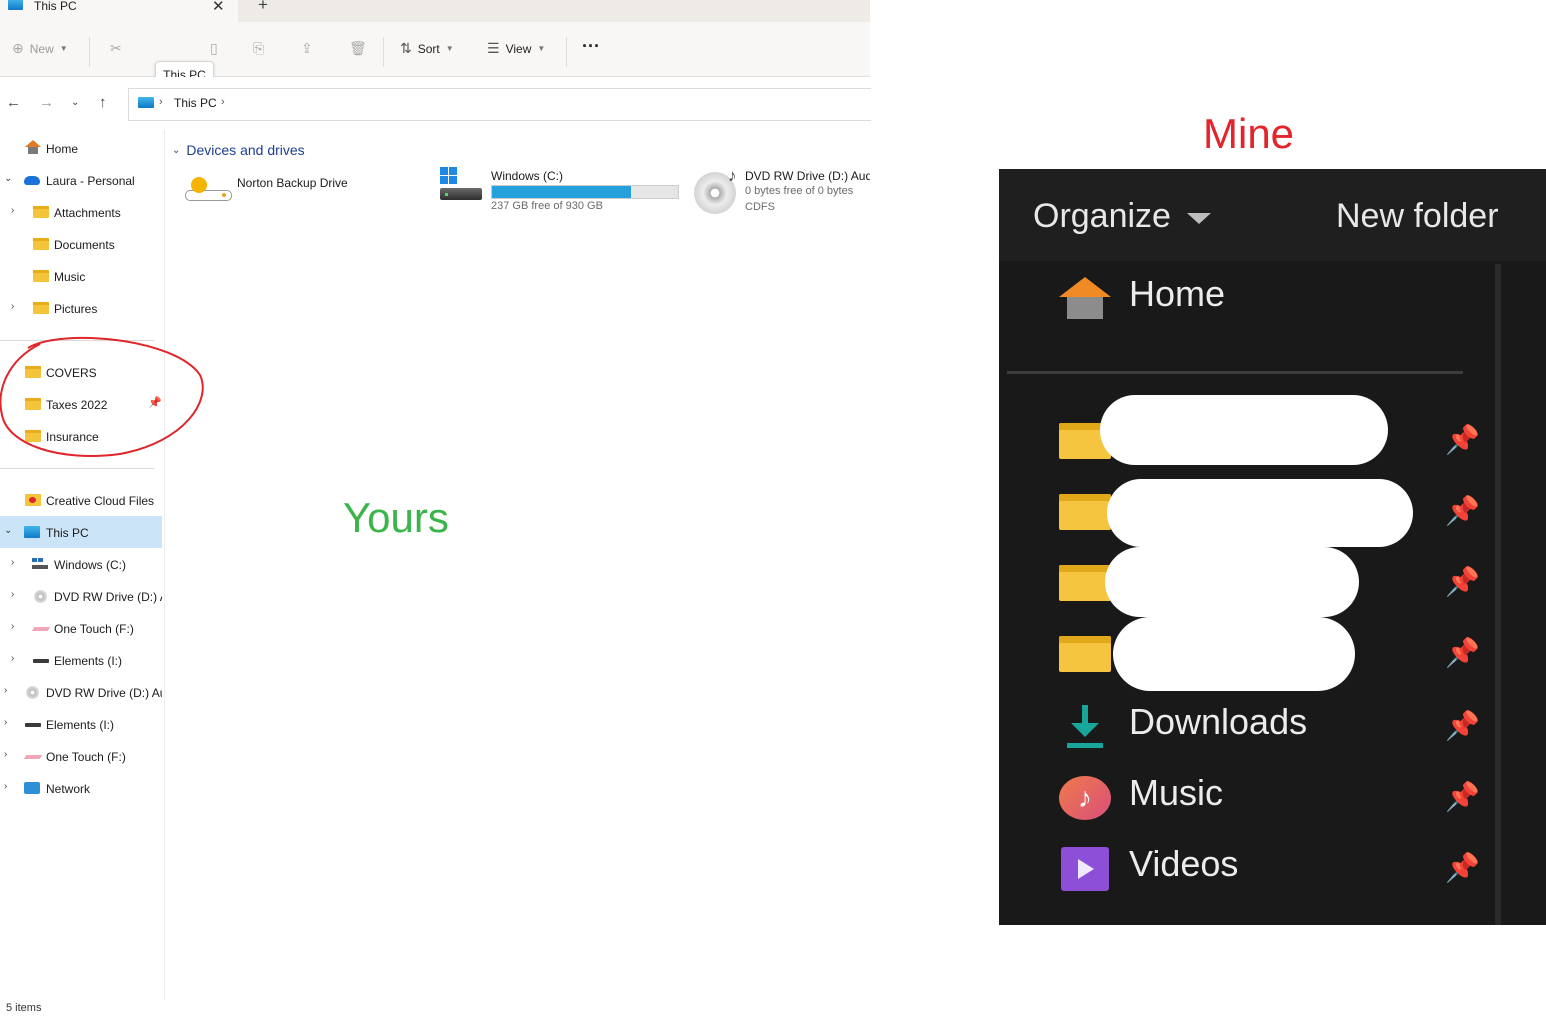 The image size is (1546, 1018). Describe the element at coordinates (81, 276) in the screenshot. I see `nav-item-music: Music` at that location.